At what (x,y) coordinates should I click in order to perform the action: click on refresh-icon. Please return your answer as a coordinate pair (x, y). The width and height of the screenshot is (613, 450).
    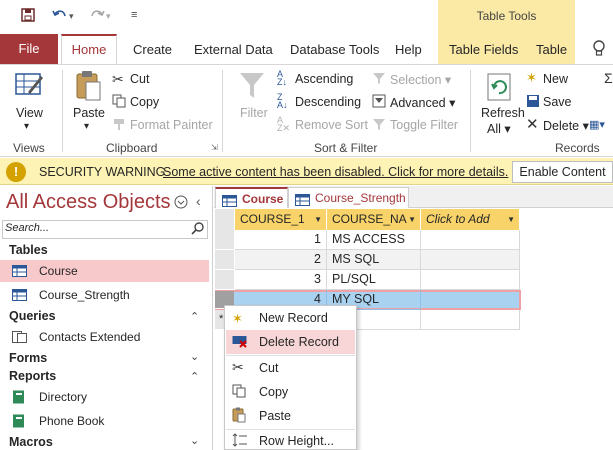
    Looking at the image, I should click on (500, 88).